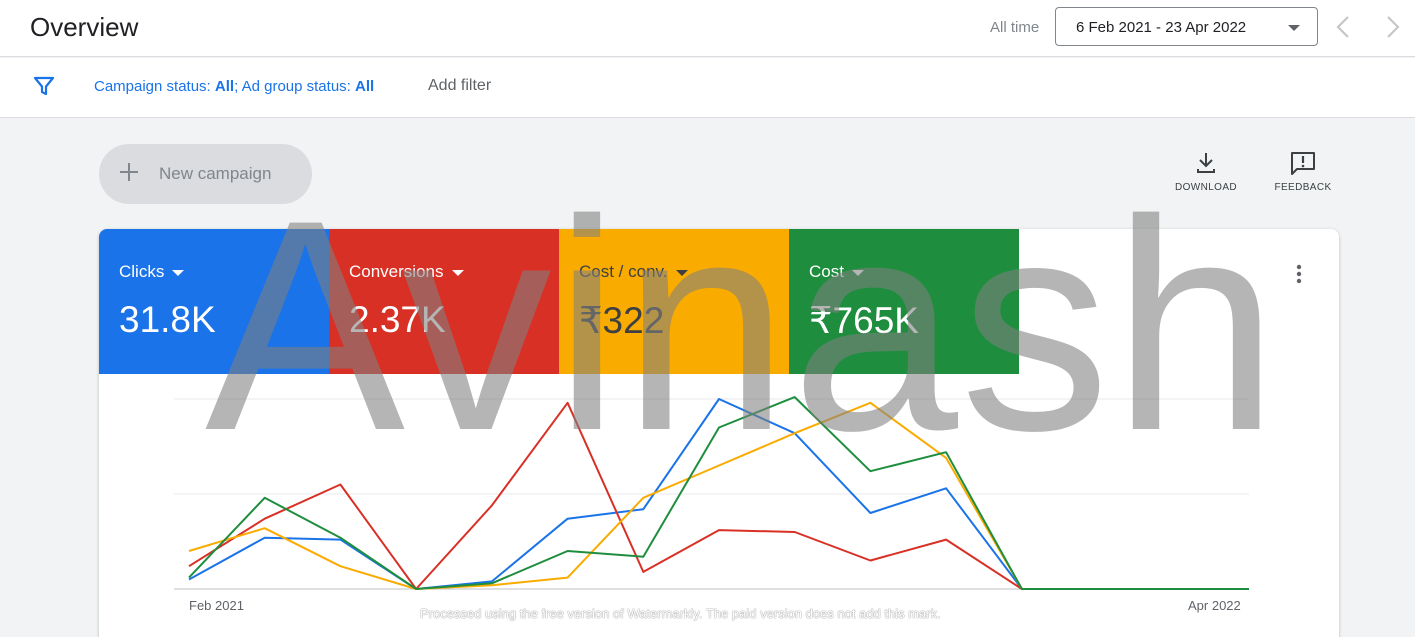 This screenshot has height=637, width=1415. Describe the element at coordinates (1206, 187) in the screenshot. I see `download-label: DOWNLOAD` at that location.